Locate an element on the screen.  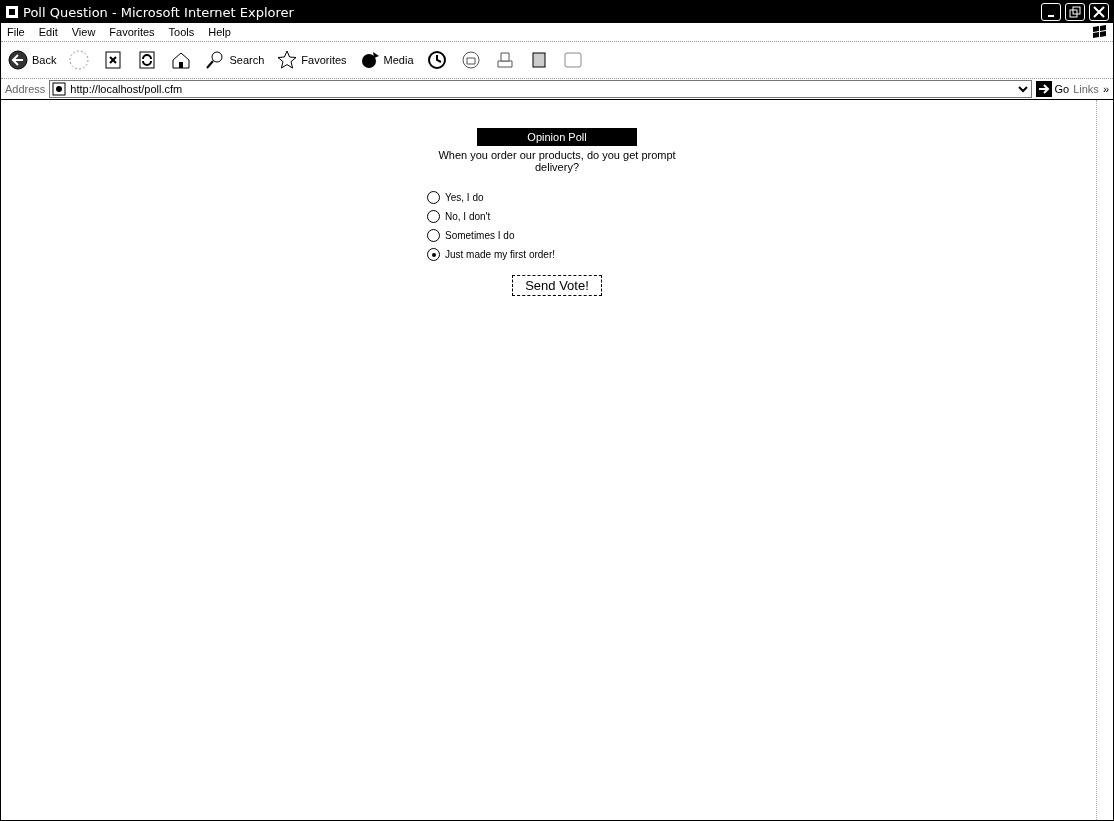
forward-icon is located at coordinates (79, 60).